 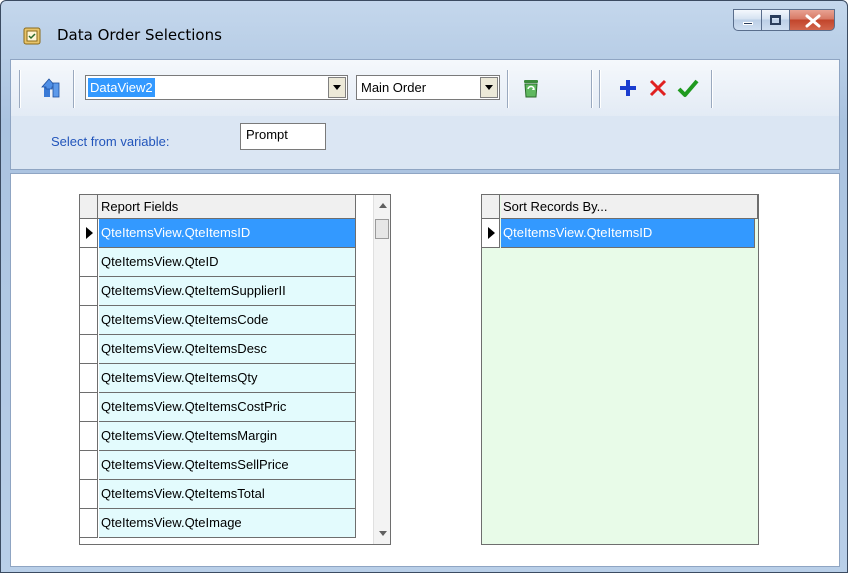 What do you see at coordinates (227, 378) in the screenshot?
I see `table-cell: QteItemsView.QteItemsQty` at bounding box center [227, 378].